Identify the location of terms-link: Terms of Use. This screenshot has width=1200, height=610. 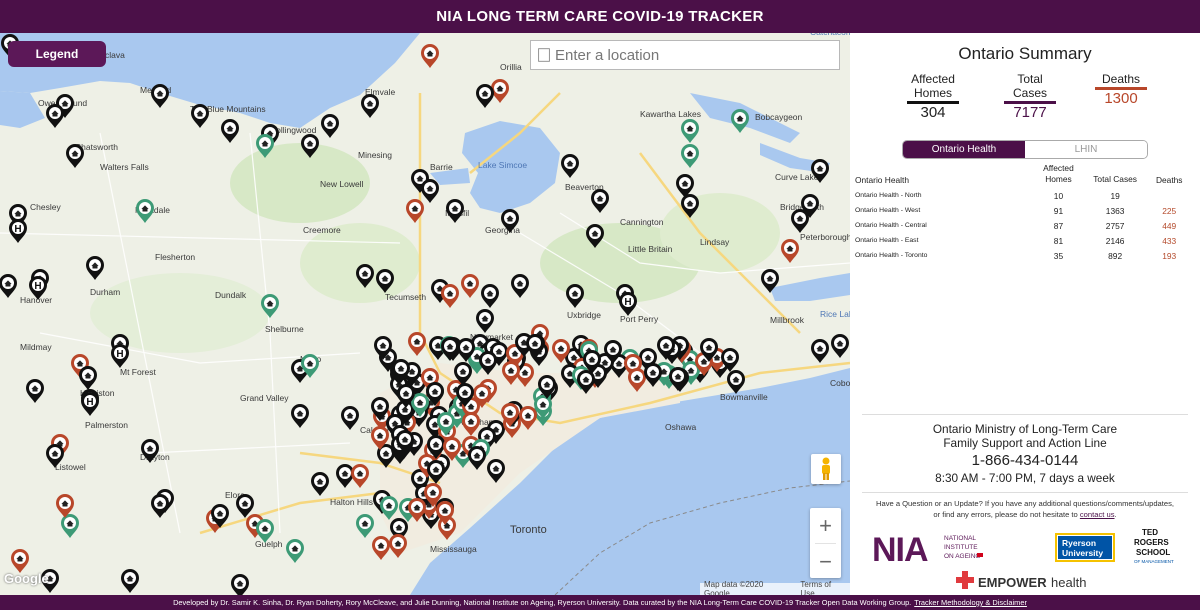
(823, 587).